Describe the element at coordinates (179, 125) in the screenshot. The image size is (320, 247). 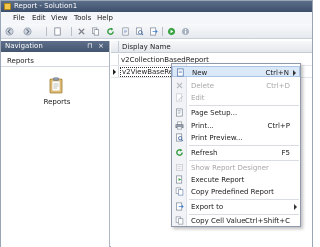
I see `print-icon` at that location.